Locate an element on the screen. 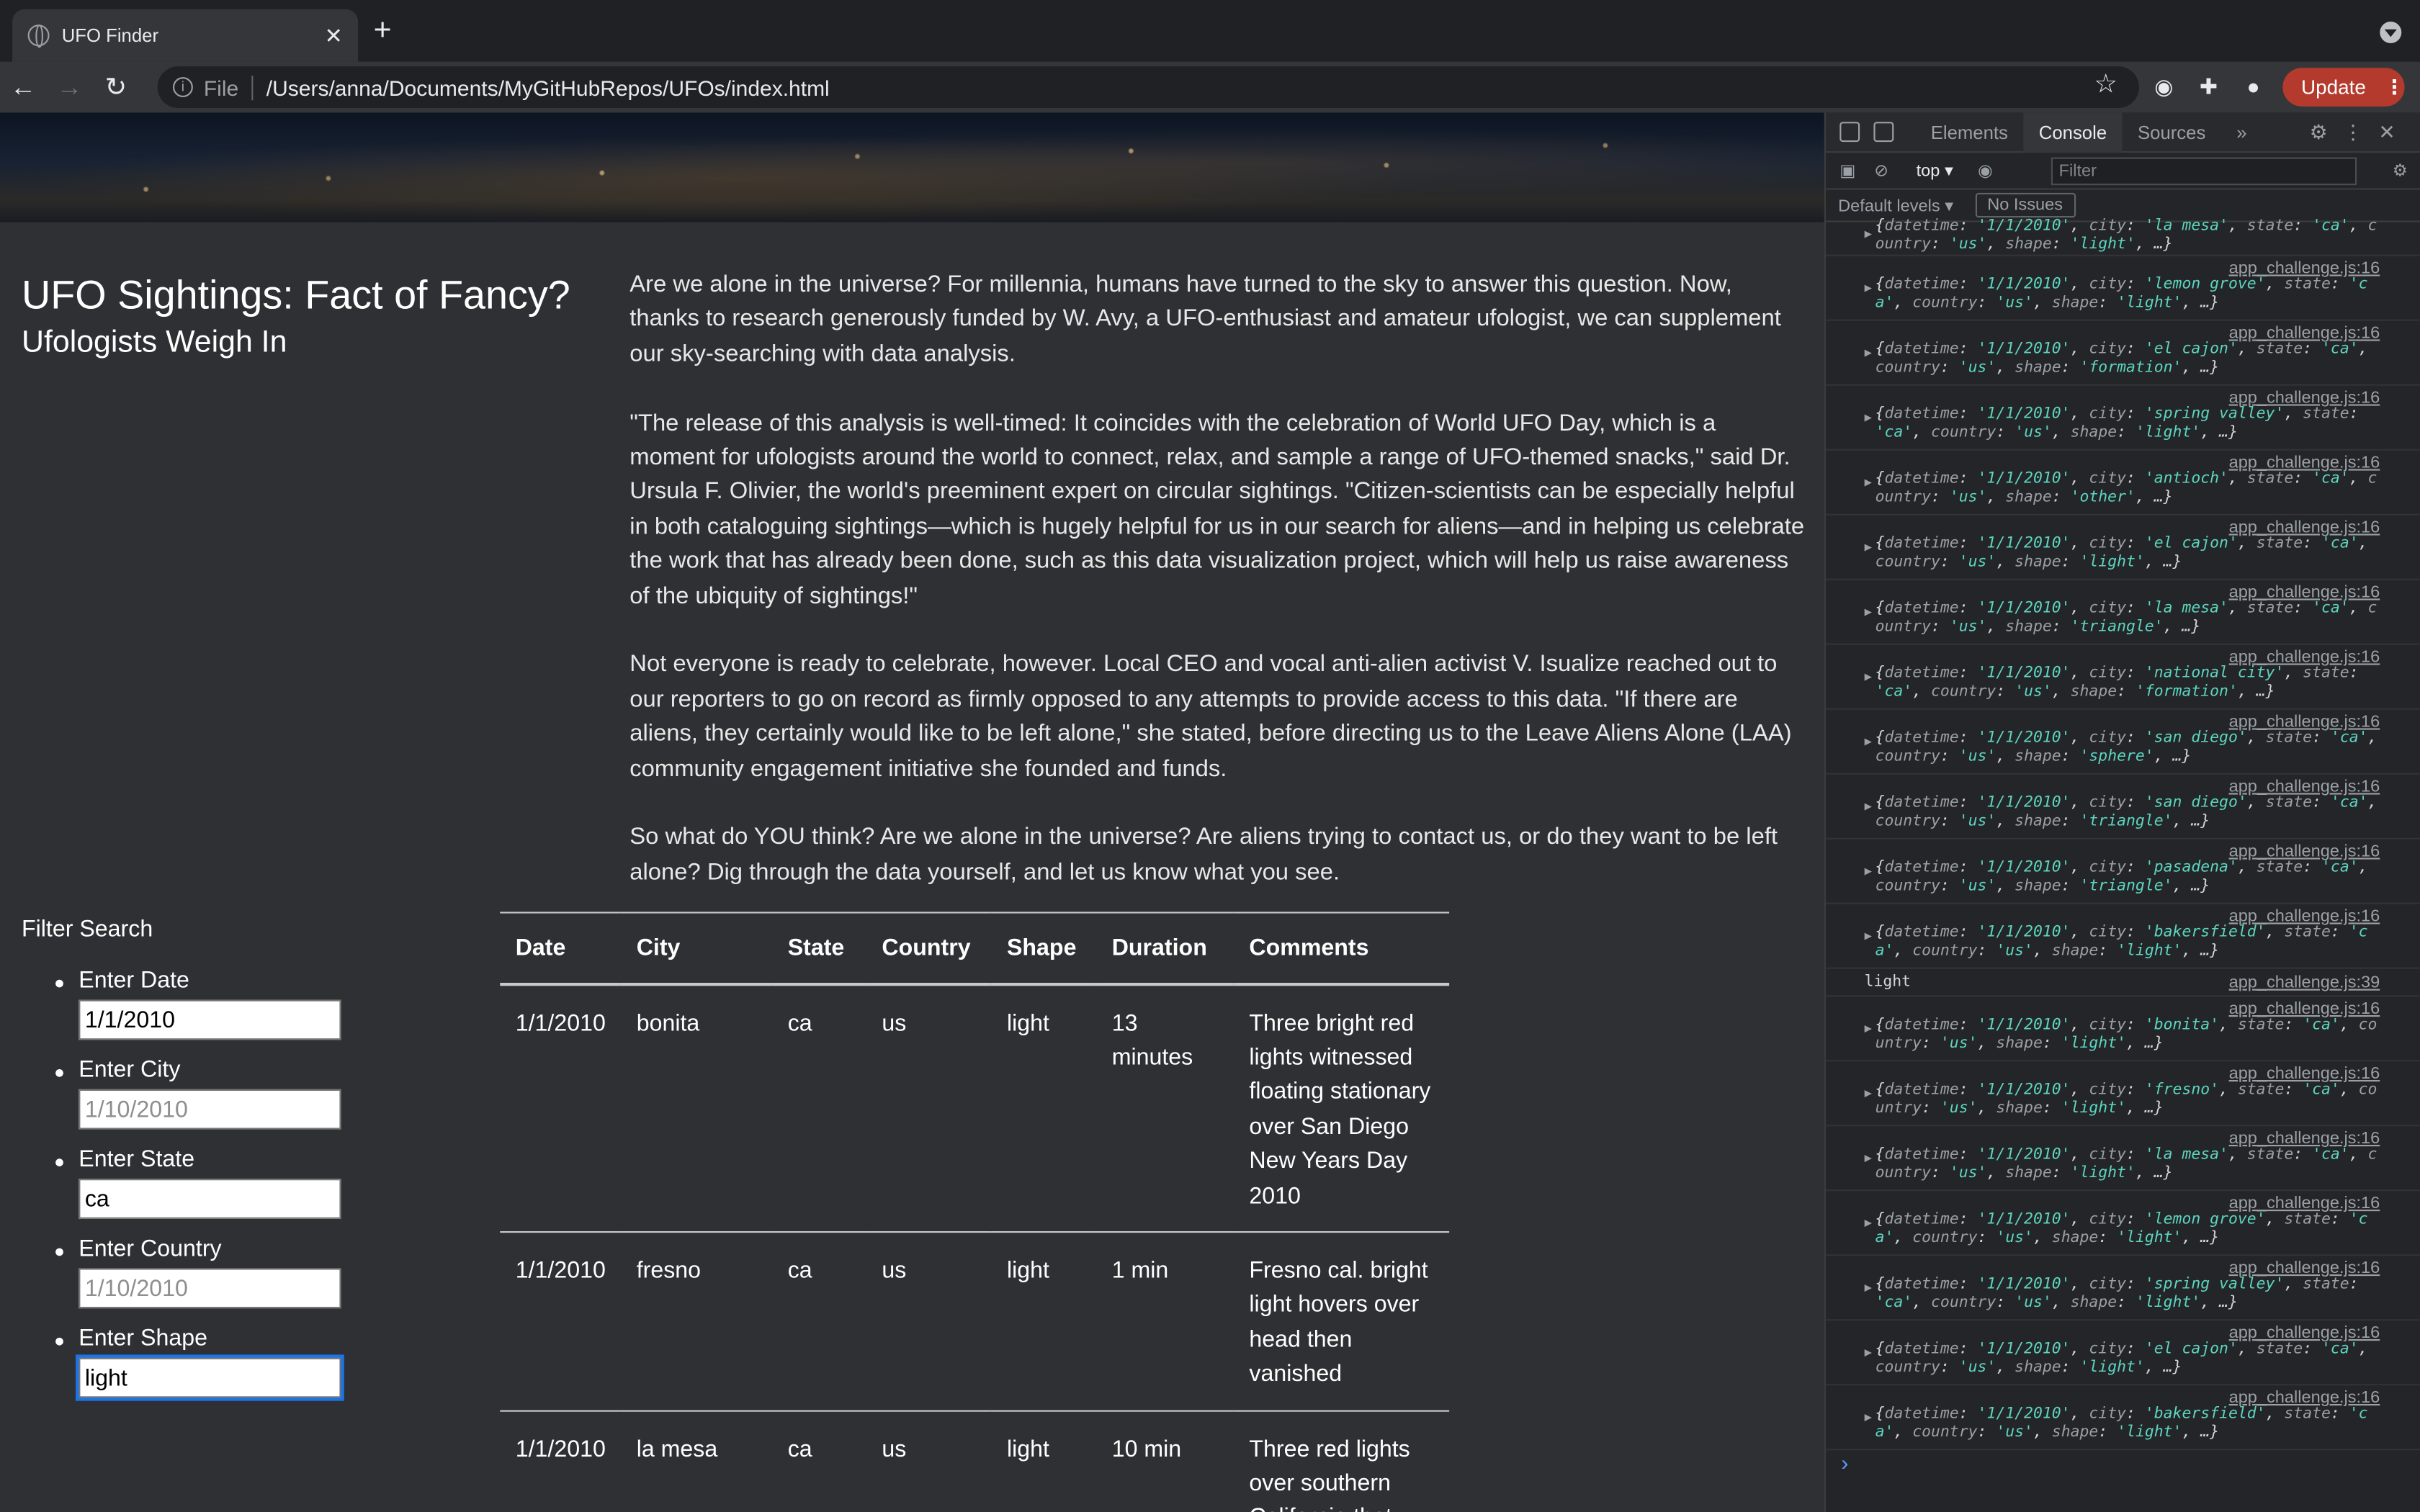  city-input is located at coordinates (210, 1109).